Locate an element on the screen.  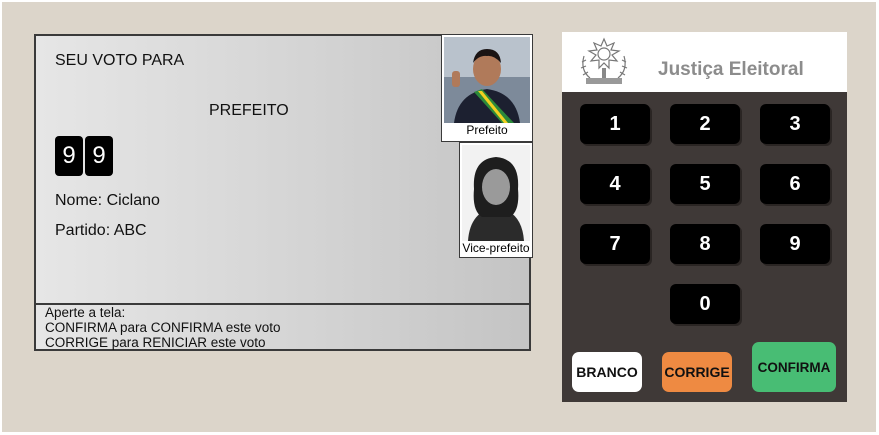
instructions-line-2: CONFIRMA para CONFIRMA este voto is located at coordinates (163, 327).